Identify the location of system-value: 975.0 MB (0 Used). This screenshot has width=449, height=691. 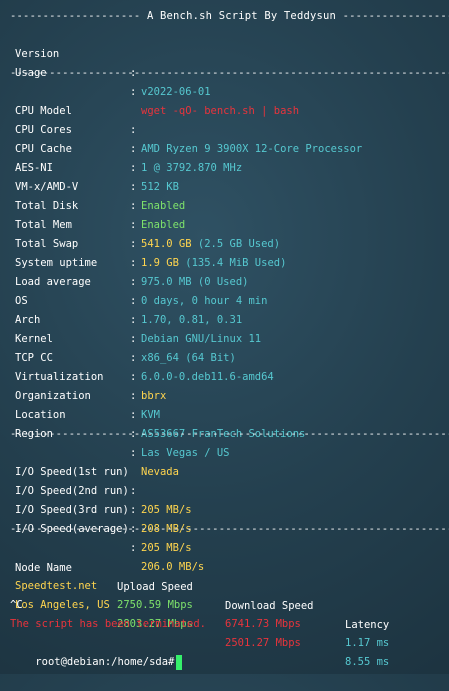
(195, 282).